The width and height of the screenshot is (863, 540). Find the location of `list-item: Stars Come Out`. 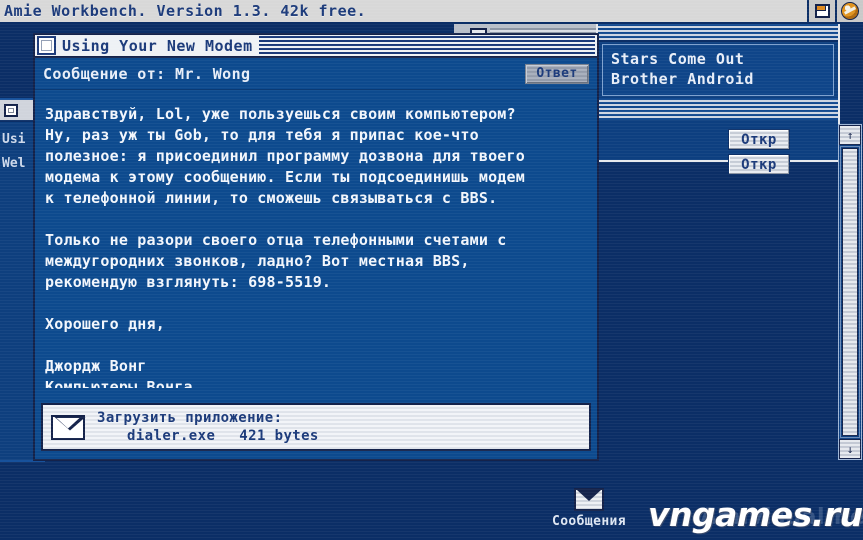

list-item: Stars Come Out is located at coordinates (718, 59).